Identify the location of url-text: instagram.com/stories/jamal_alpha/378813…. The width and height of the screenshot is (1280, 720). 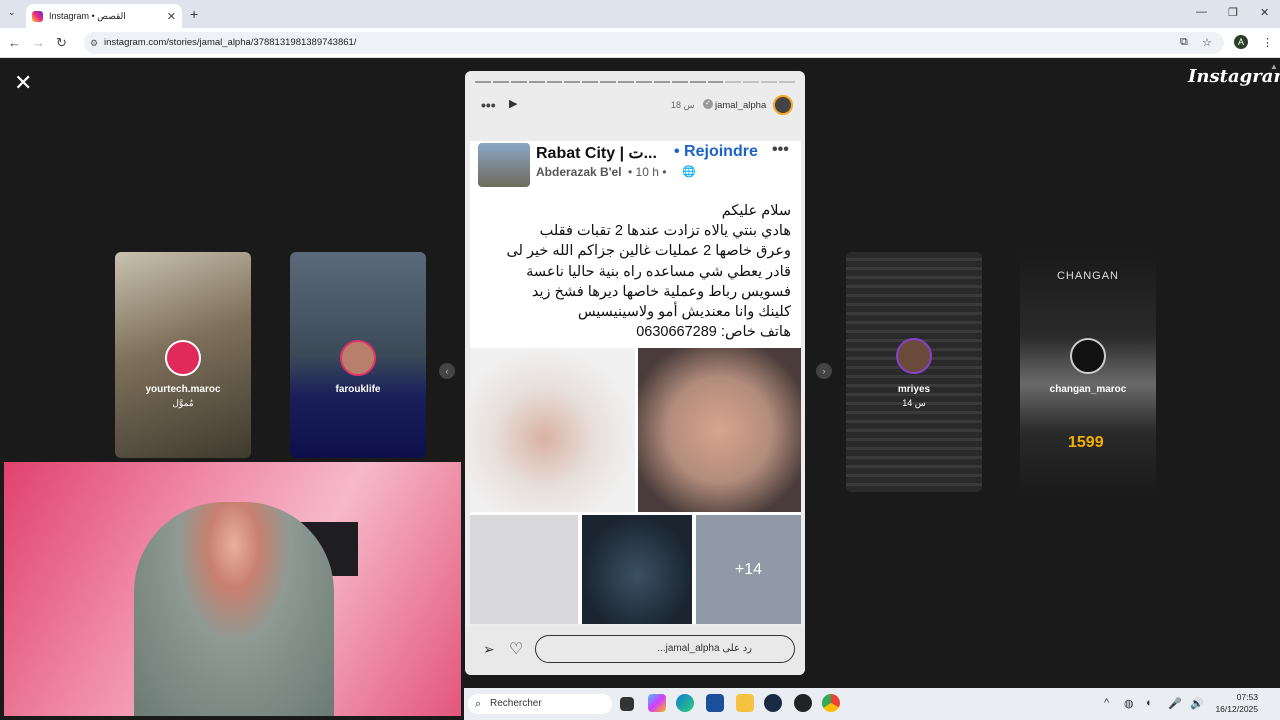
(230, 42).